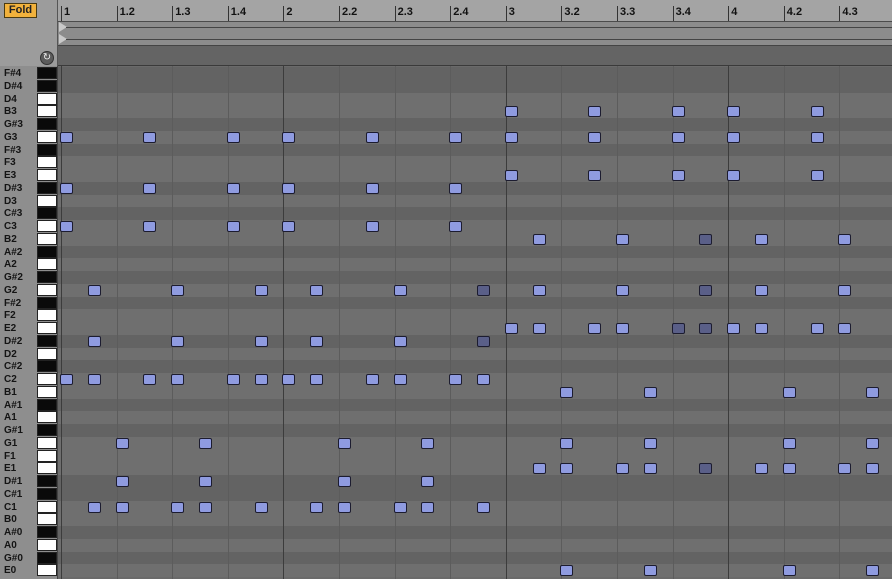 The image size is (892, 579). I want to click on refresh-icon: ↻, so click(47, 58).